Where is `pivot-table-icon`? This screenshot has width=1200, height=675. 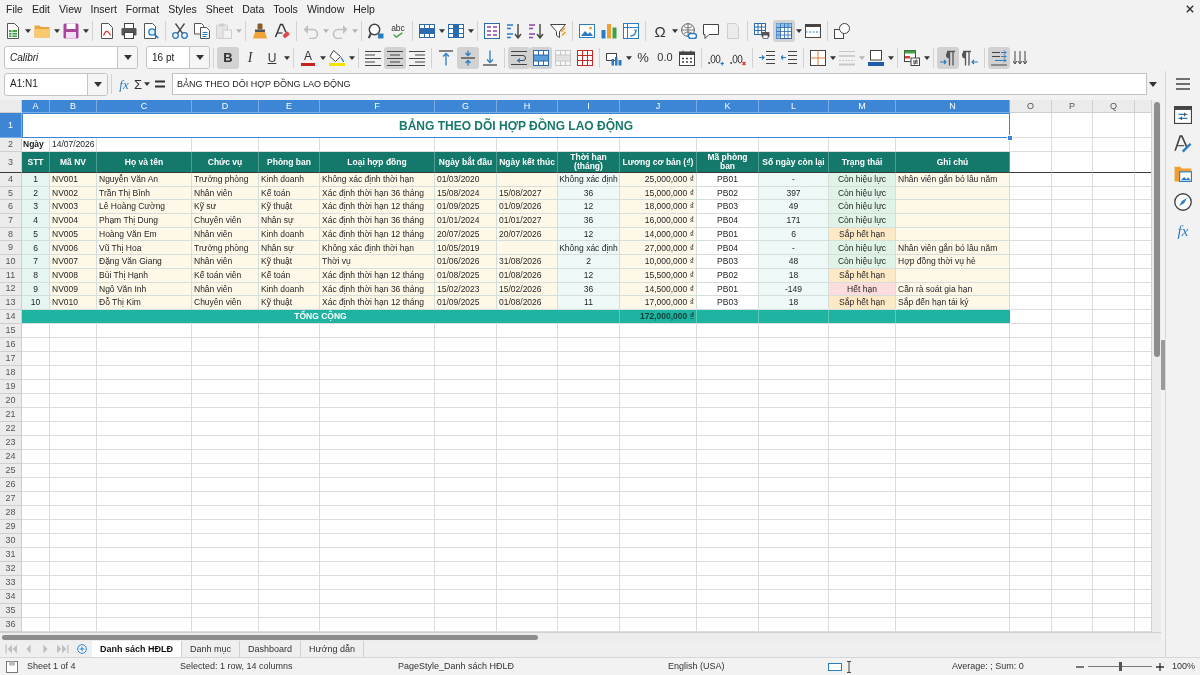
pivot-table-icon is located at coordinates (631, 31).